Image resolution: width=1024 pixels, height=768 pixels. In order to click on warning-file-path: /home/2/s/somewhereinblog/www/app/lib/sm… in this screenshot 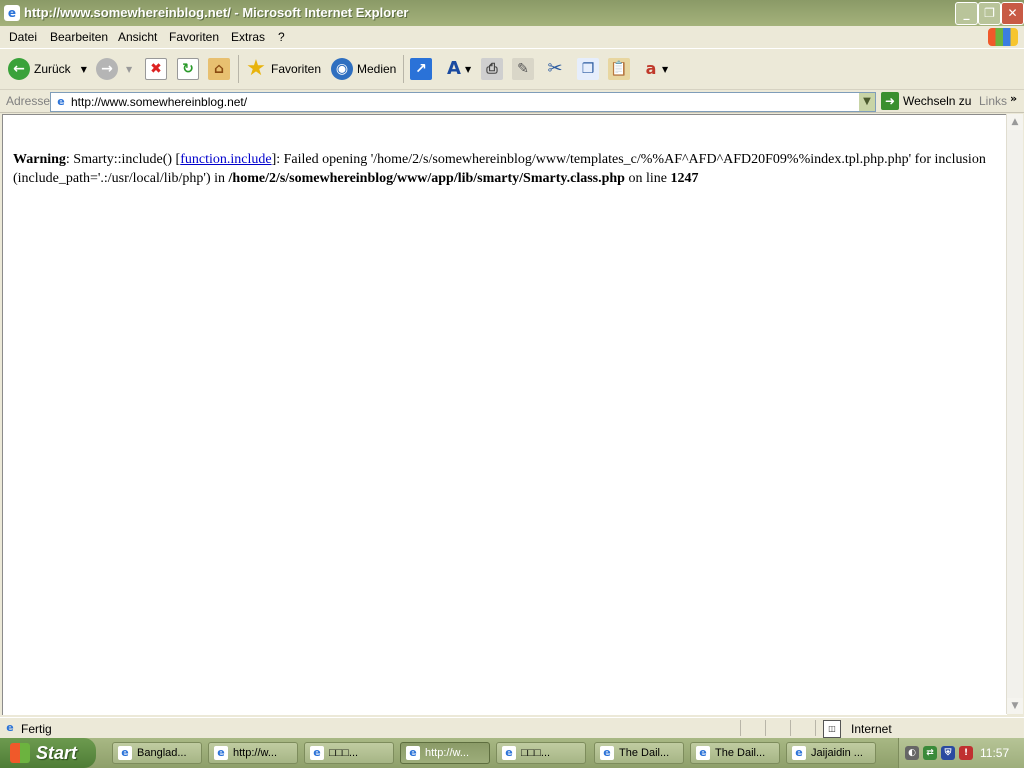, I will do `click(426, 178)`.